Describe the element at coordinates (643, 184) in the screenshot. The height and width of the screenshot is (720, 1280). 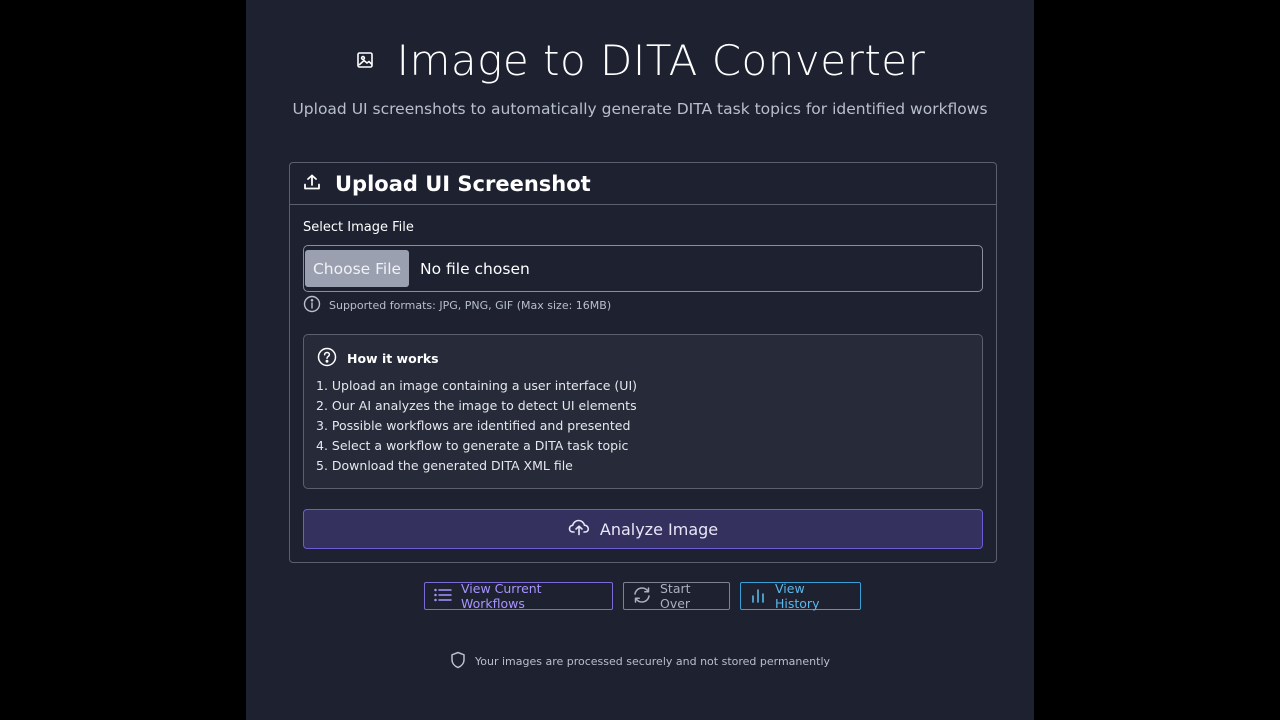
I see `upload-card-header: Upload UI Screenshot` at that location.